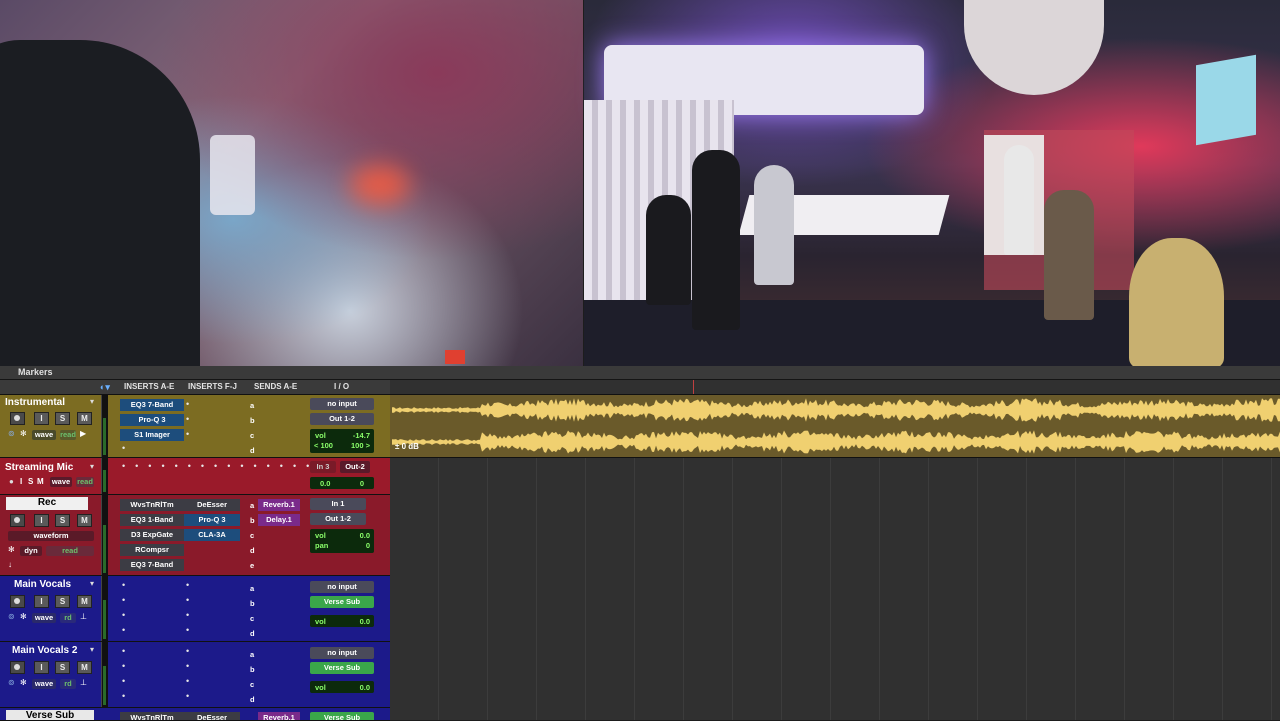 Image resolution: width=1280 pixels, height=721 pixels. I want to click on instrumental-clip: ± 0 dB, so click(835, 426).